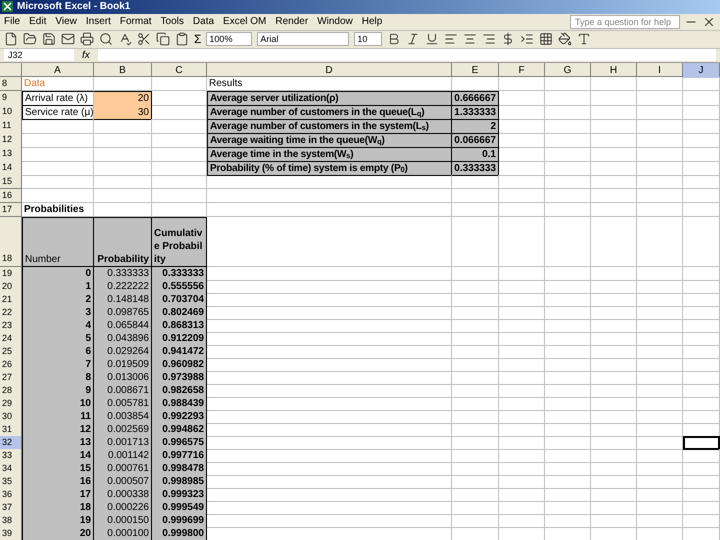 Image resolution: width=720 pixels, height=540 pixels. I want to click on align-left-icon, so click(451, 39).